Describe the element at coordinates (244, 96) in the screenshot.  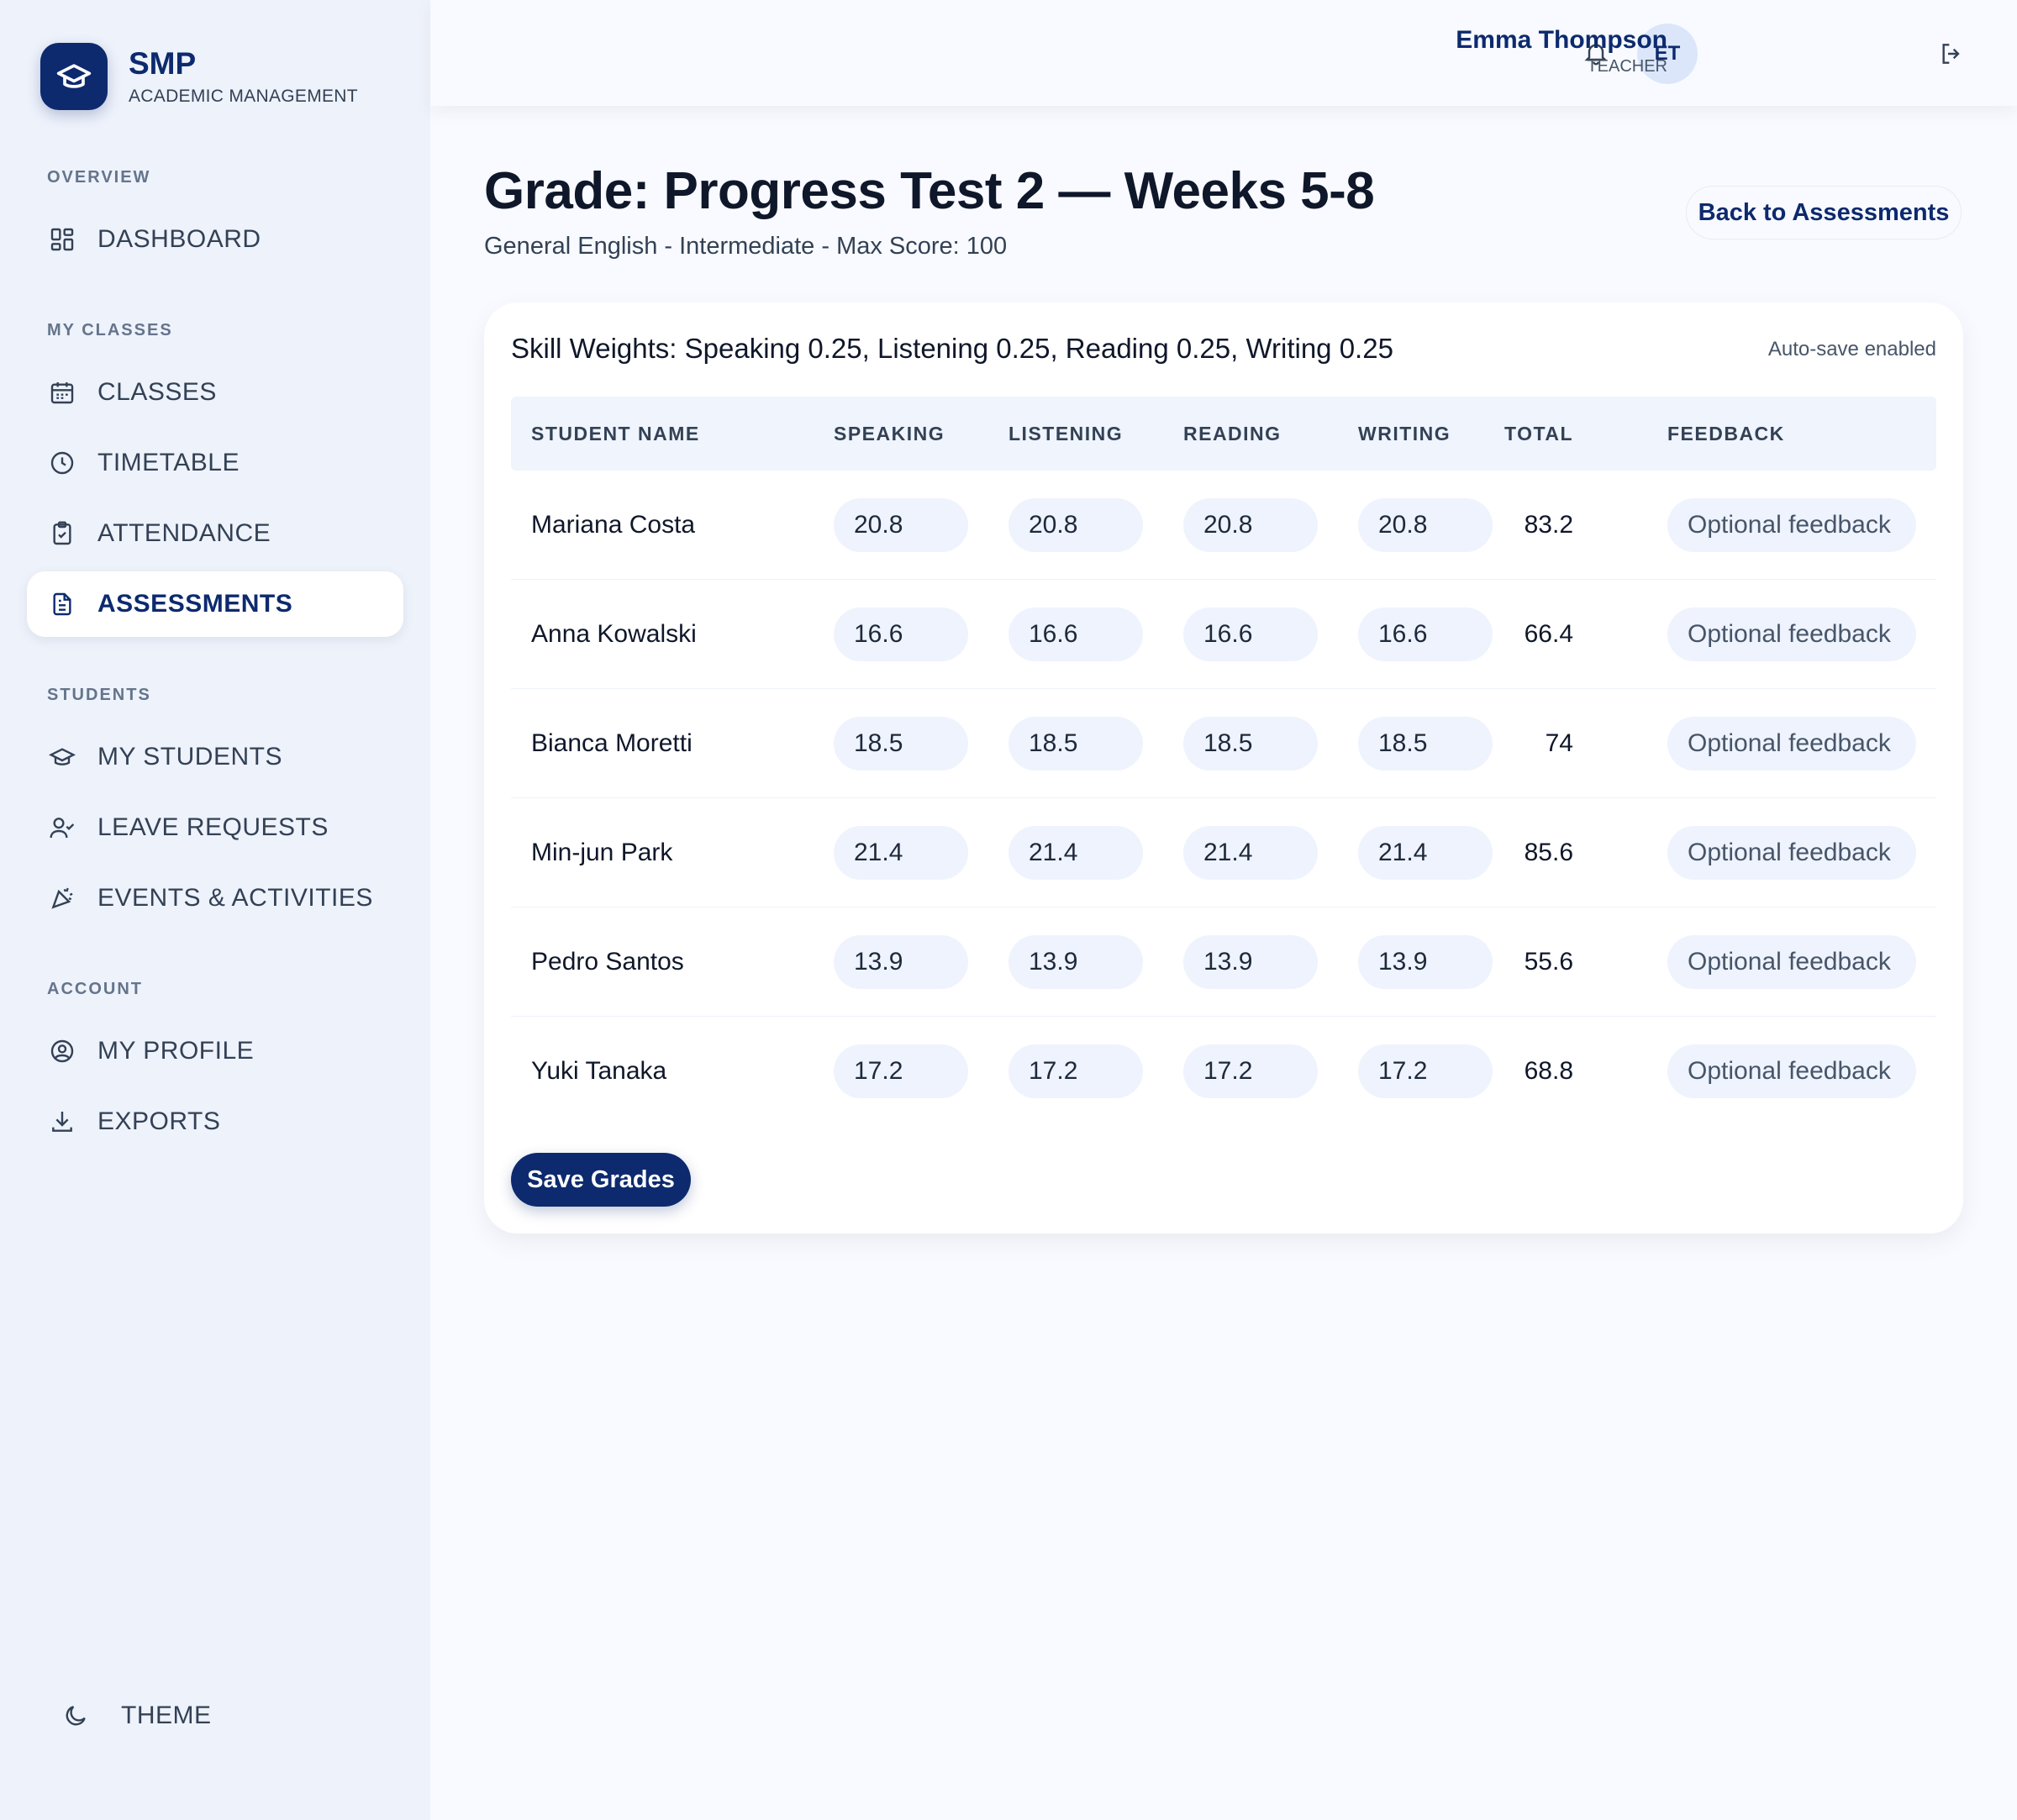
I see `brand-subtitle: ACADEMIC MANAGEMENT` at that location.